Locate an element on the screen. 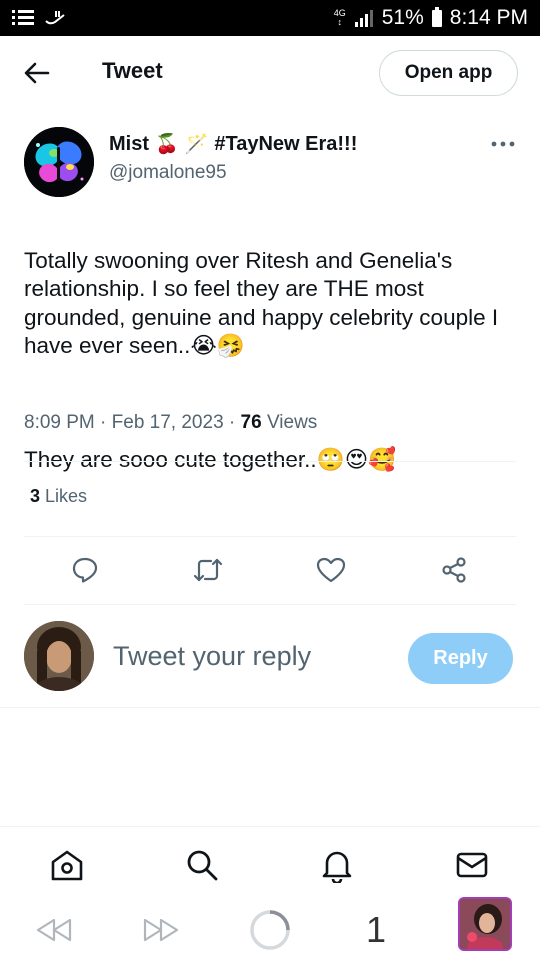 The width and height of the screenshot is (540, 960). back-button is located at coordinates (37, 73).